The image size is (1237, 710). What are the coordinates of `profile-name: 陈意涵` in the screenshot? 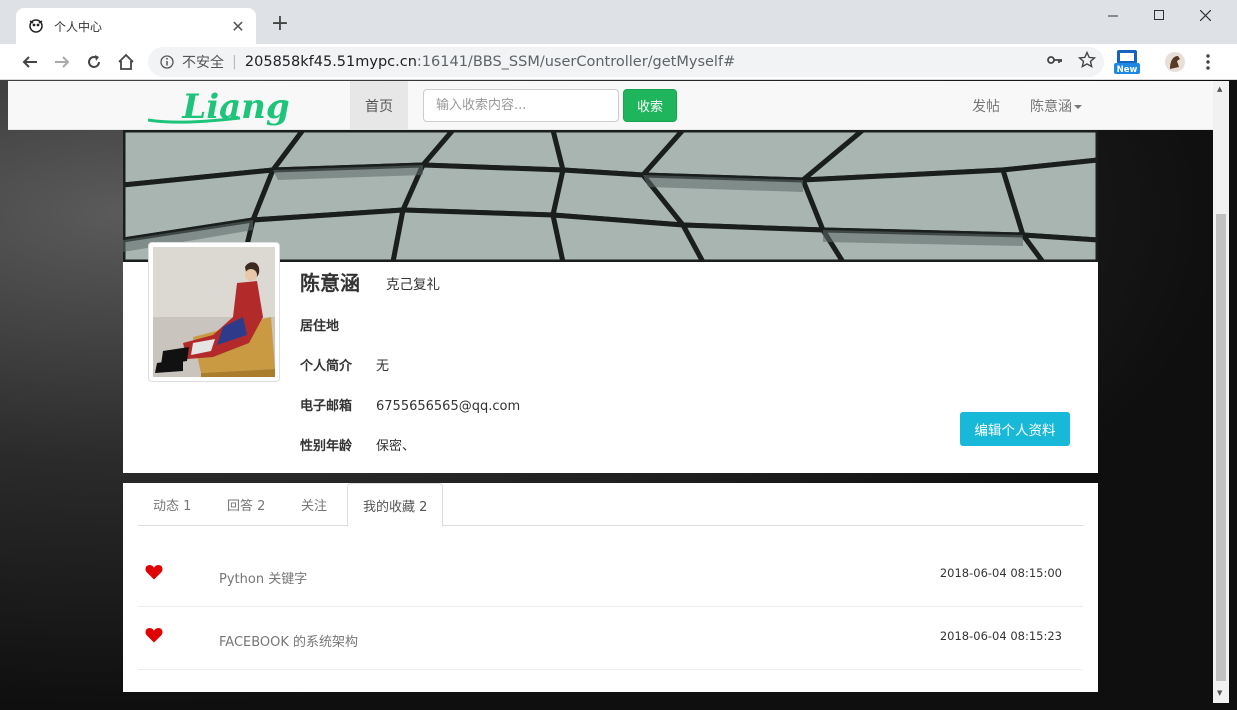 It's located at (330, 283).